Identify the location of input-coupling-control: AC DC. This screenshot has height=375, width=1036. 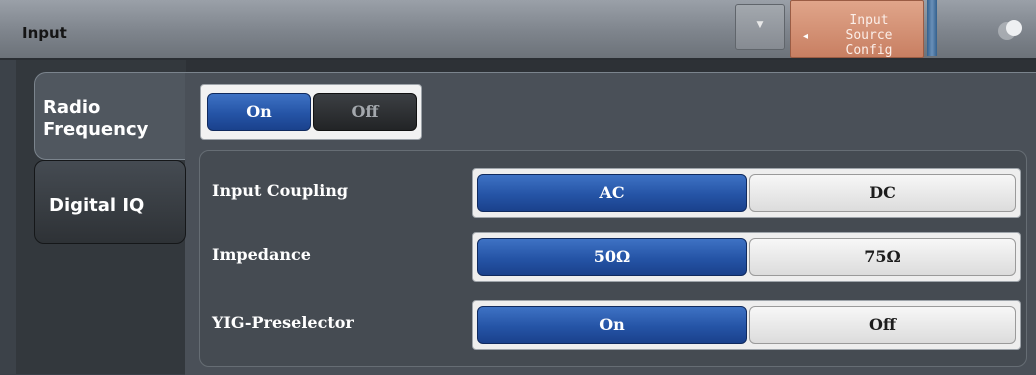
(746, 193).